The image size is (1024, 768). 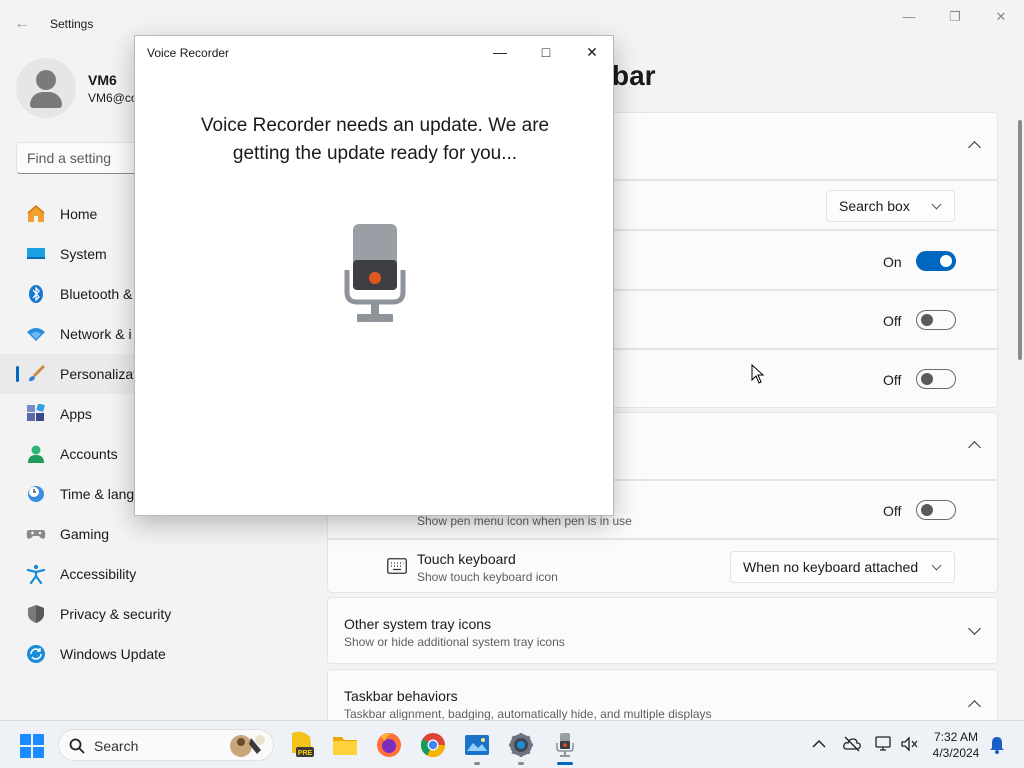 I want to click on tray-clock: 7:32 AM 4/3/2024, so click(x=956, y=745).